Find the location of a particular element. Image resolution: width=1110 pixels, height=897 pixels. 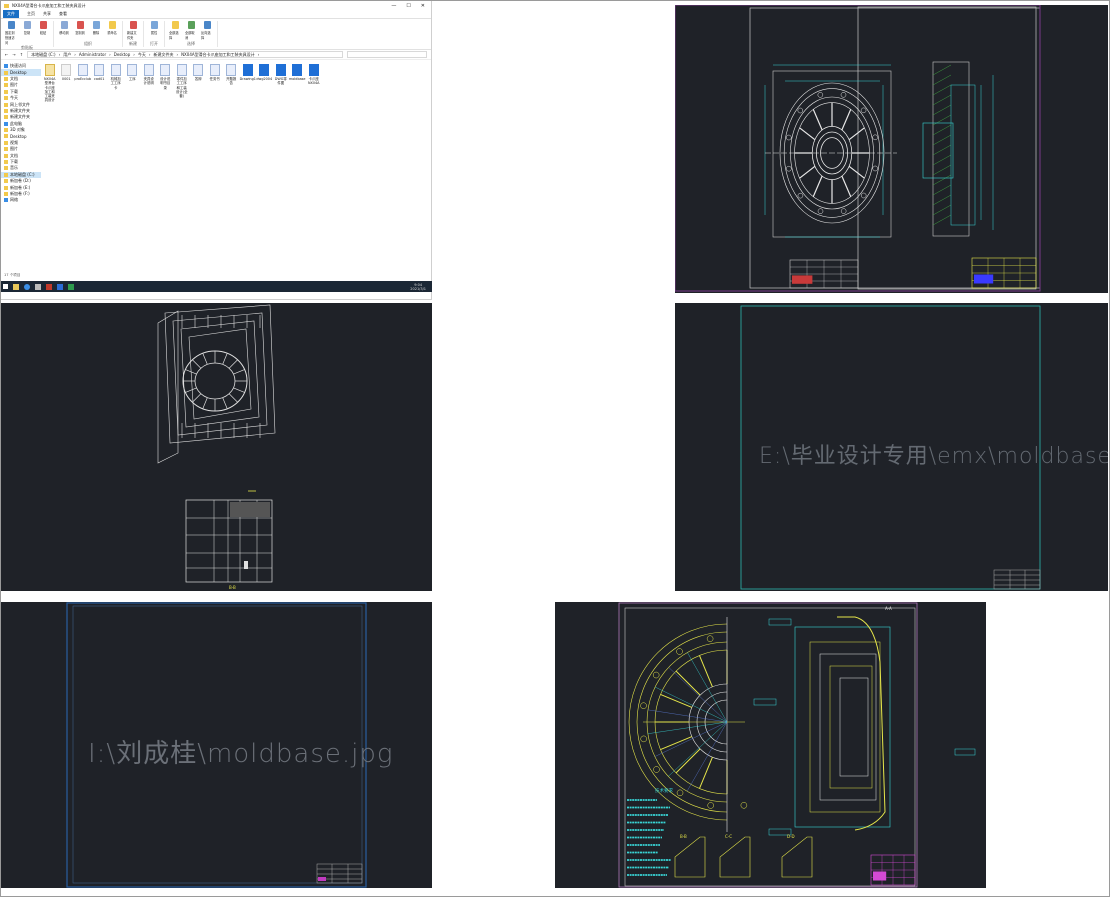

file-item: Drawing1 is located at coordinates (248, 72).